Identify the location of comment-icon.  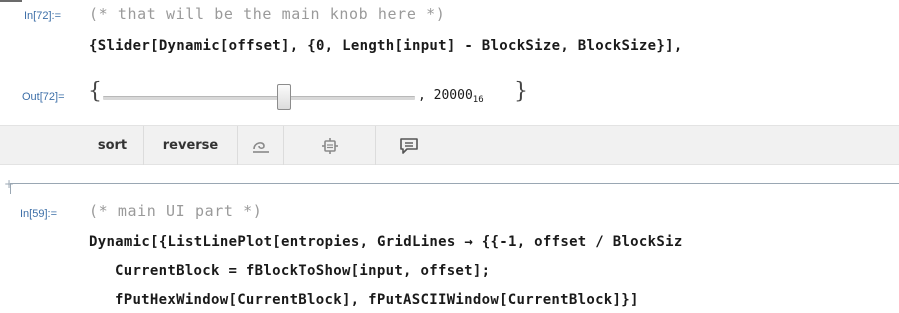
(409, 145).